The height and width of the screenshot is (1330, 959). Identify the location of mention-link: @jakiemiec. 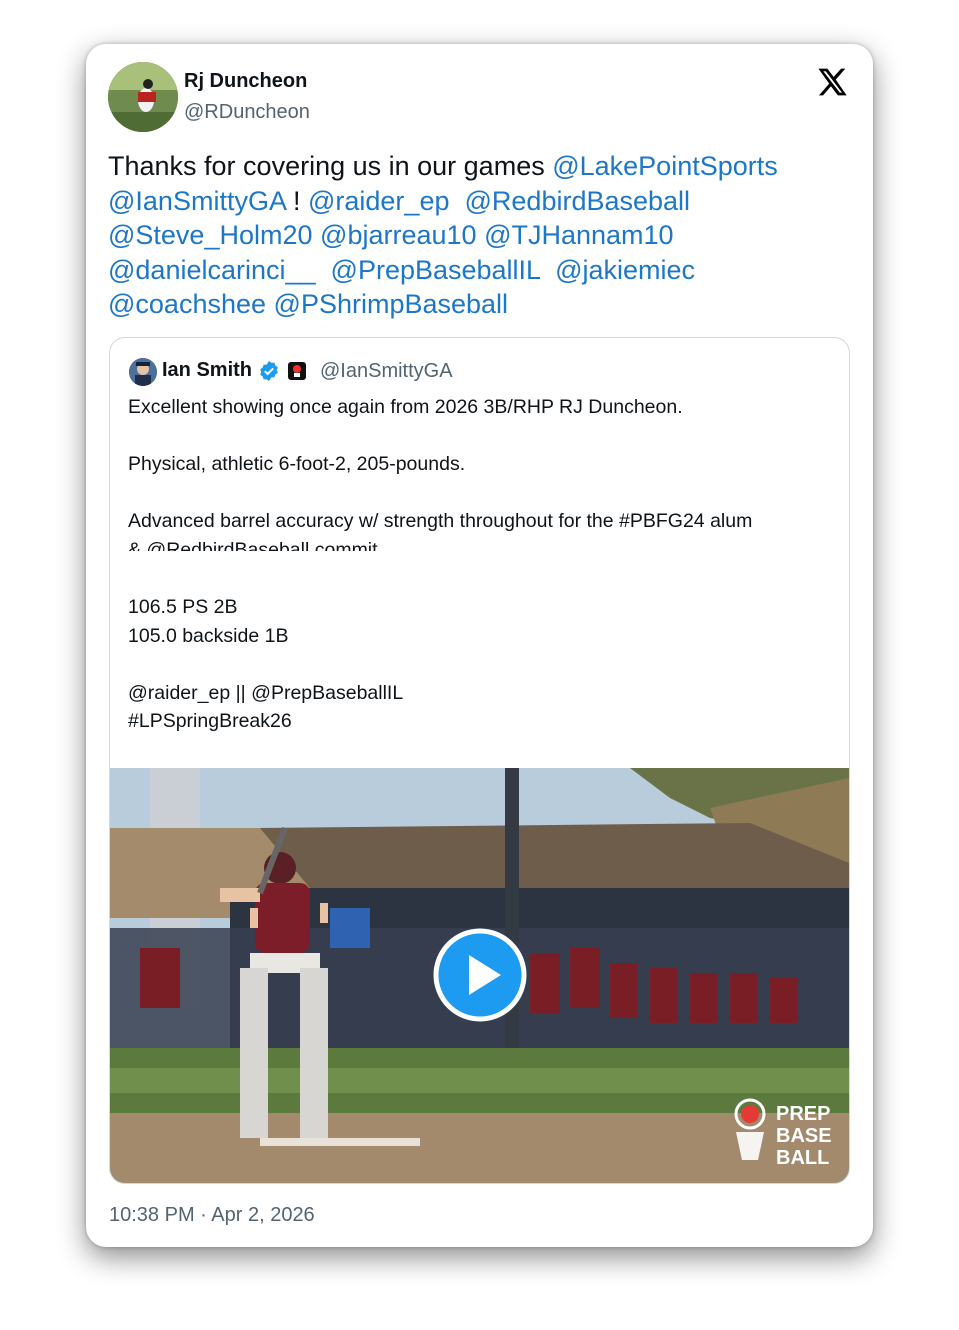
(625, 270).